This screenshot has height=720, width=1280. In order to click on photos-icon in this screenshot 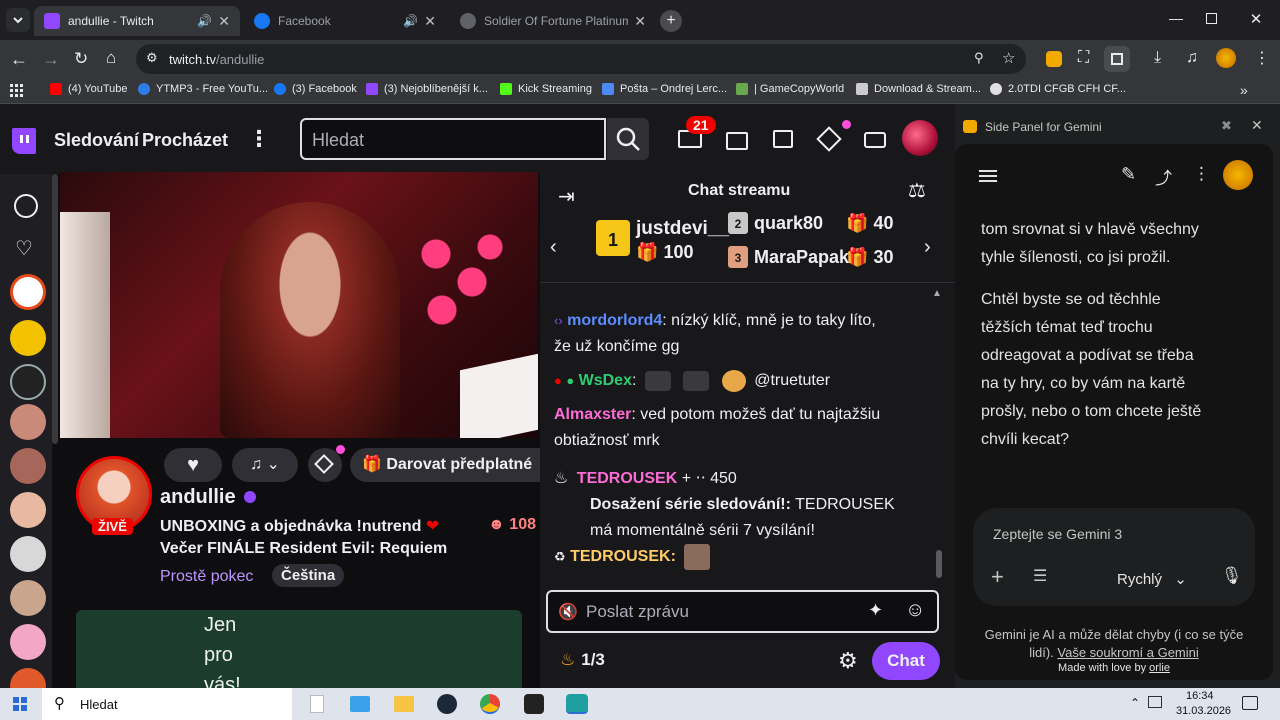, I will do `click(360, 704)`.